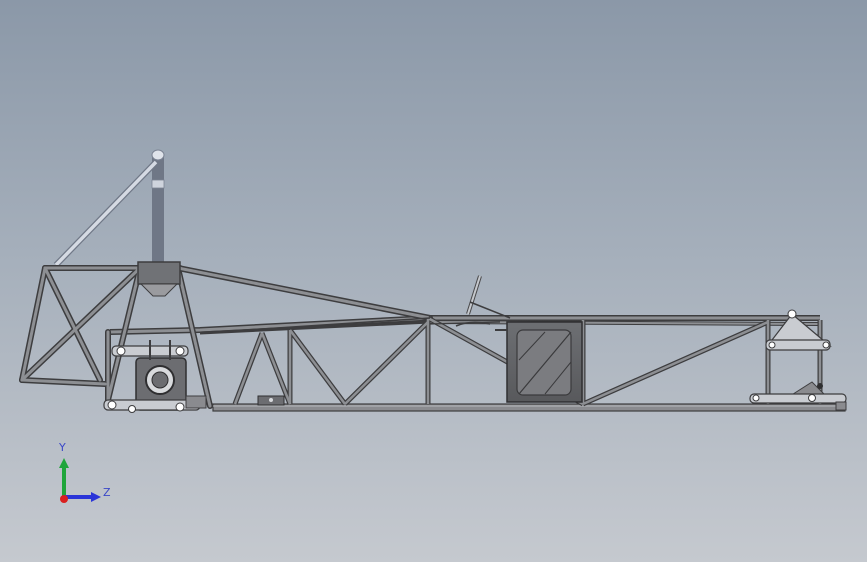  What do you see at coordinates (107, 492) in the screenshot?
I see `z-axis-label: Z` at bounding box center [107, 492].